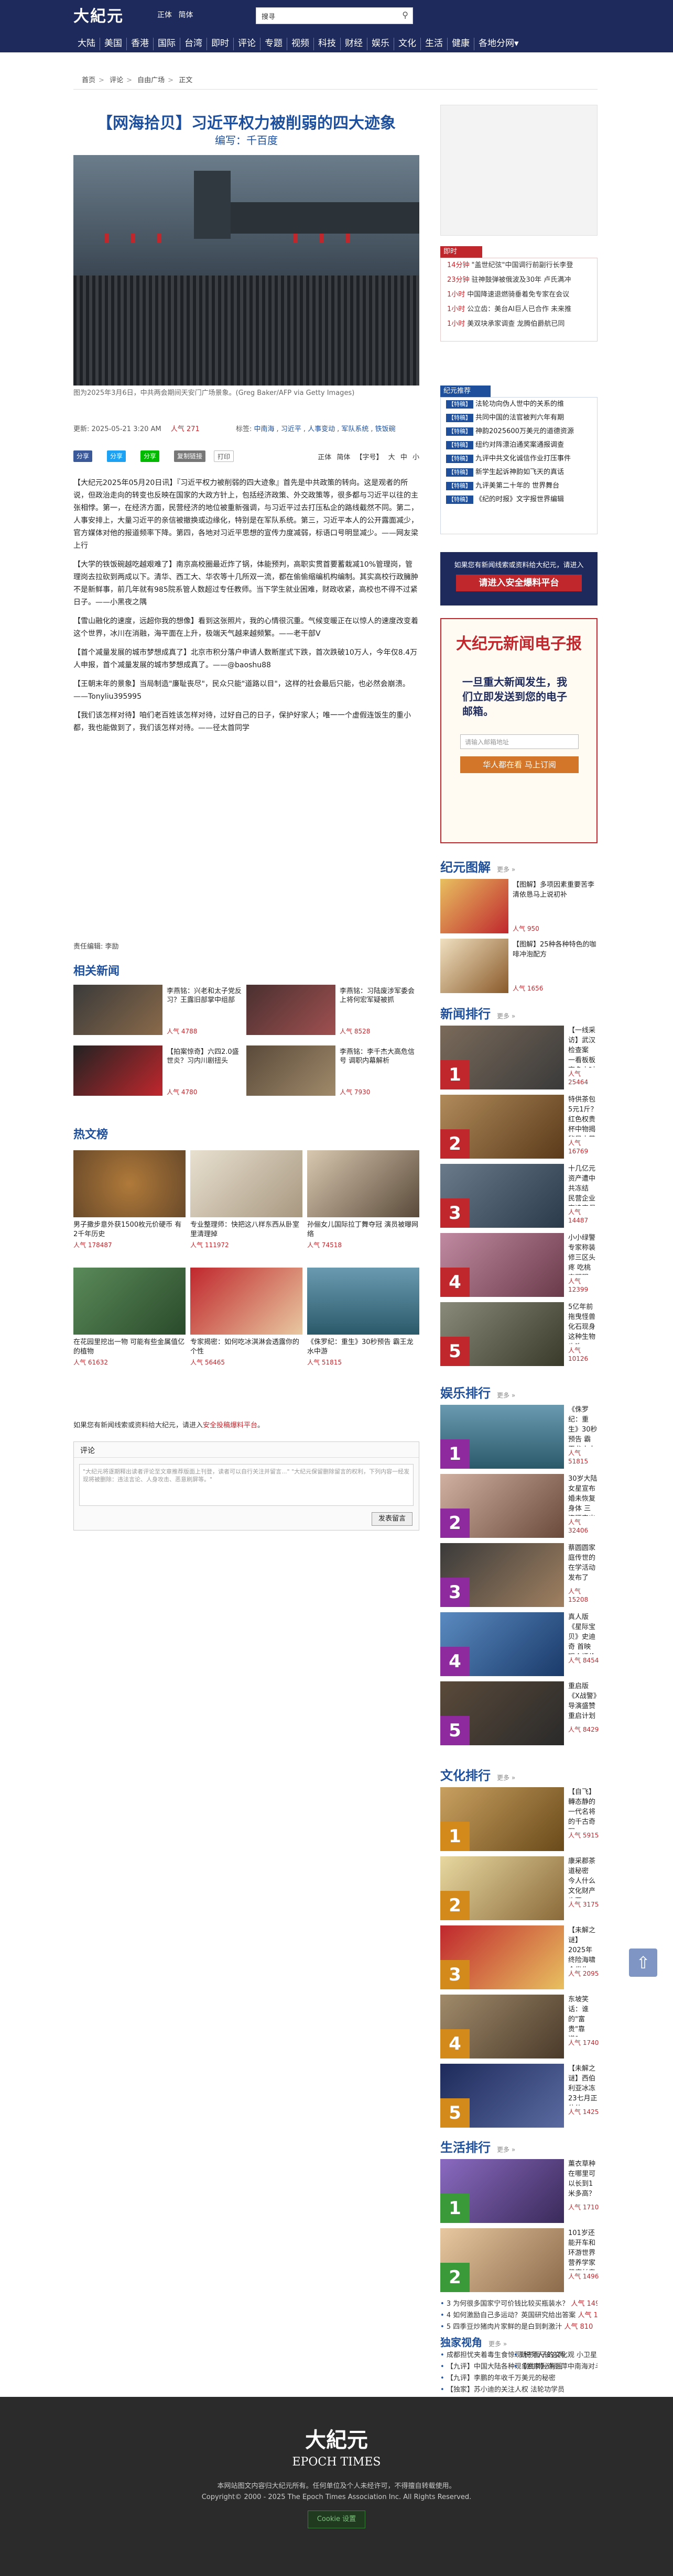 The image size is (673, 2576). What do you see at coordinates (247, 44) in the screenshot?
I see `nav-item: 评论` at bounding box center [247, 44].